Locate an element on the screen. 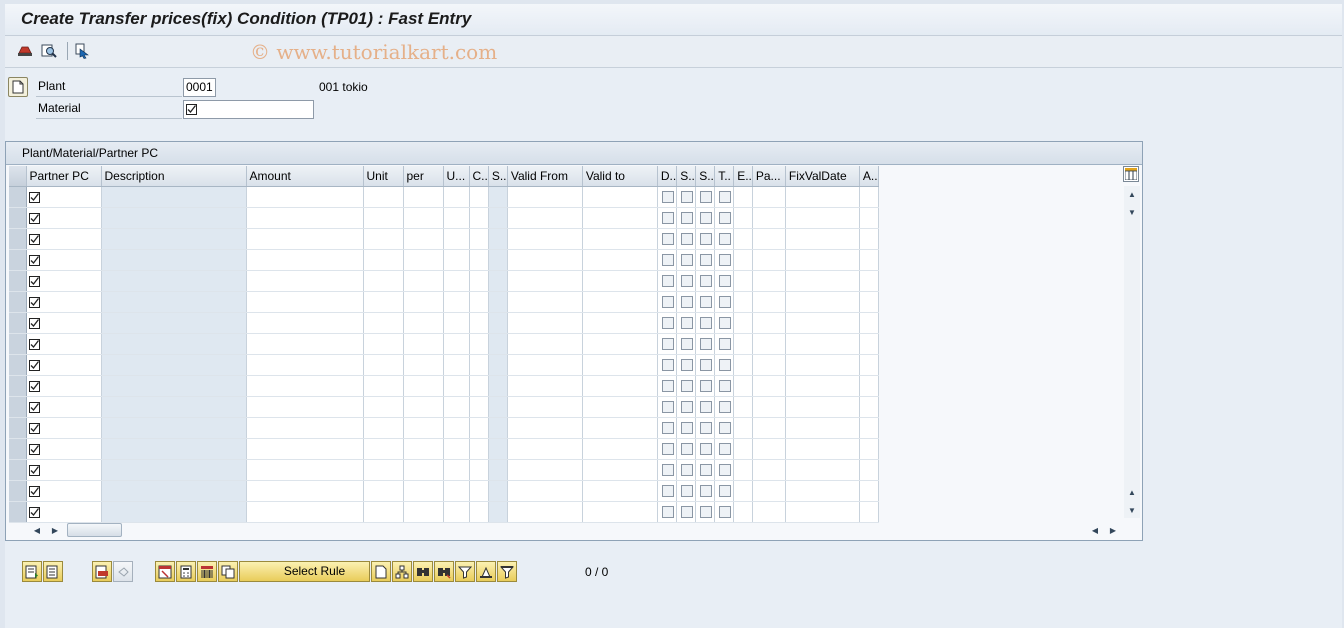 The height and width of the screenshot is (628, 1344). column-header: Valid From is located at coordinates (545, 176).